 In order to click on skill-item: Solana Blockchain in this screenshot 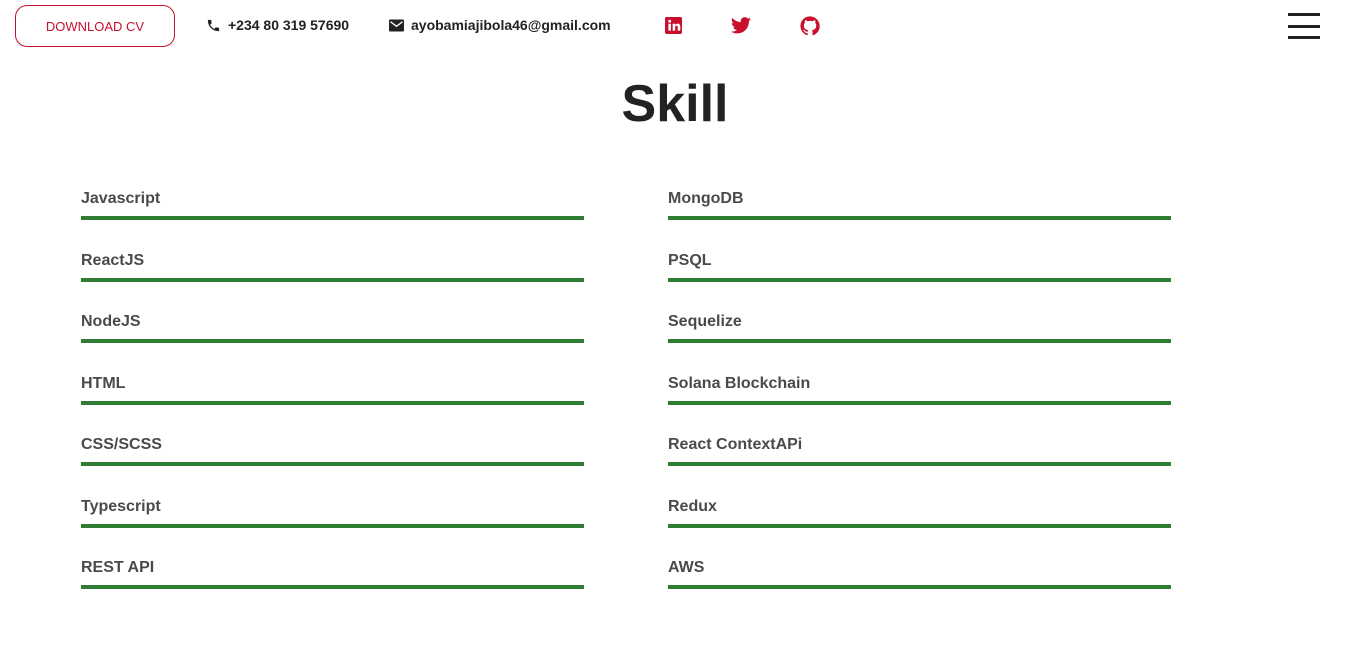, I will do `click(919, 390)`.